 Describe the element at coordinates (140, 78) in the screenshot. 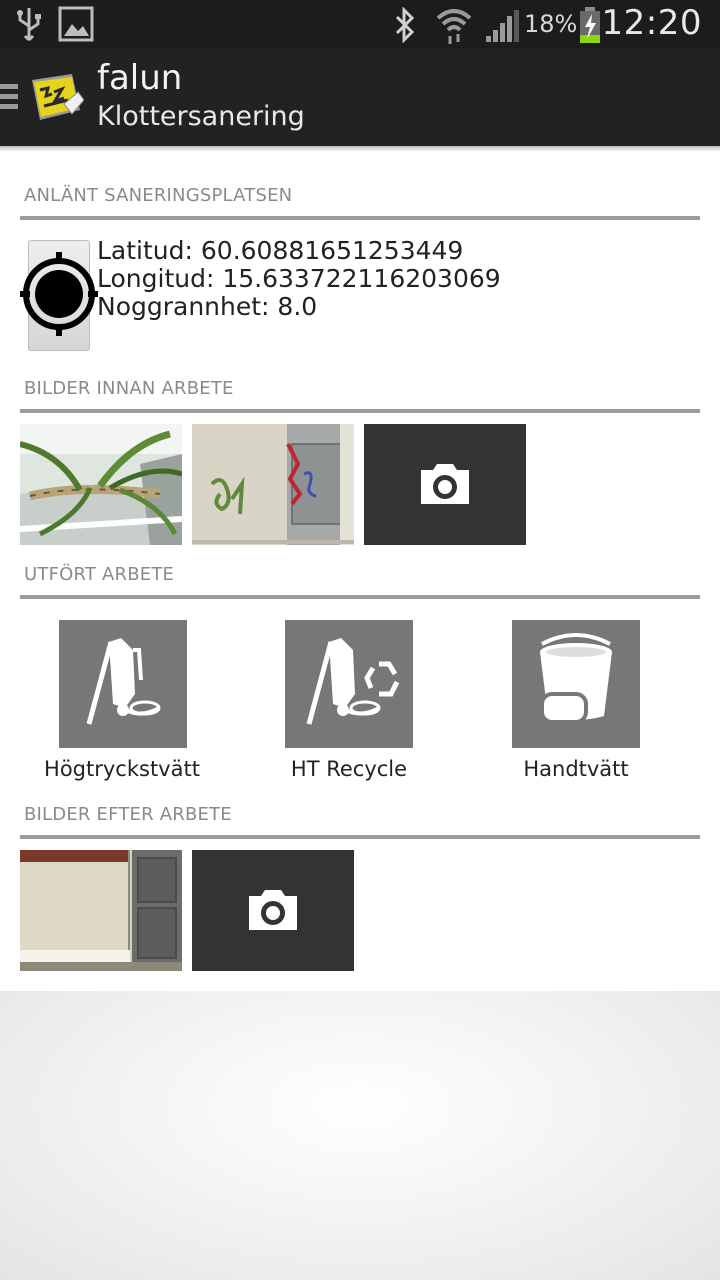

I see `app-title: falun` at that location.